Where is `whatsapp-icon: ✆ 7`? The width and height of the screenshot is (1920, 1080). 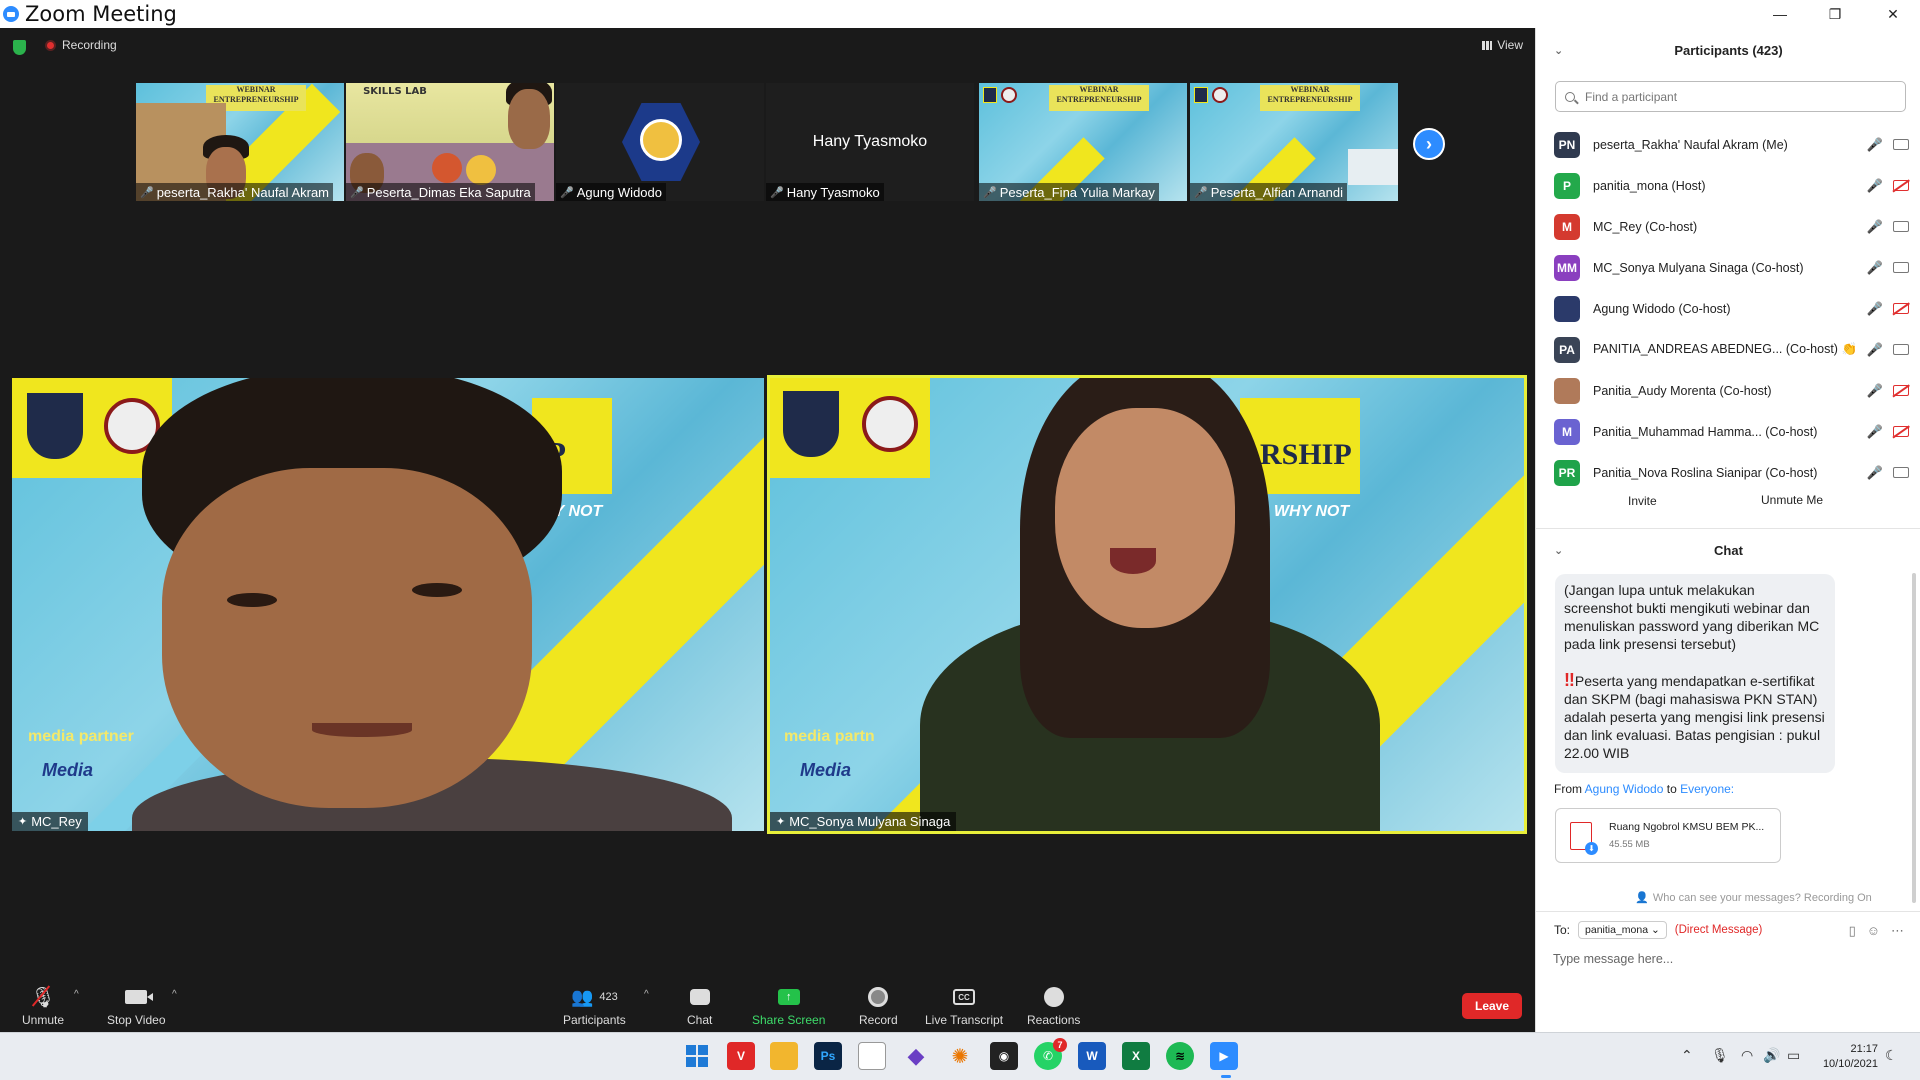 whatsapp-icon: ✆ 7 is located at coordinates (1050, 1054).